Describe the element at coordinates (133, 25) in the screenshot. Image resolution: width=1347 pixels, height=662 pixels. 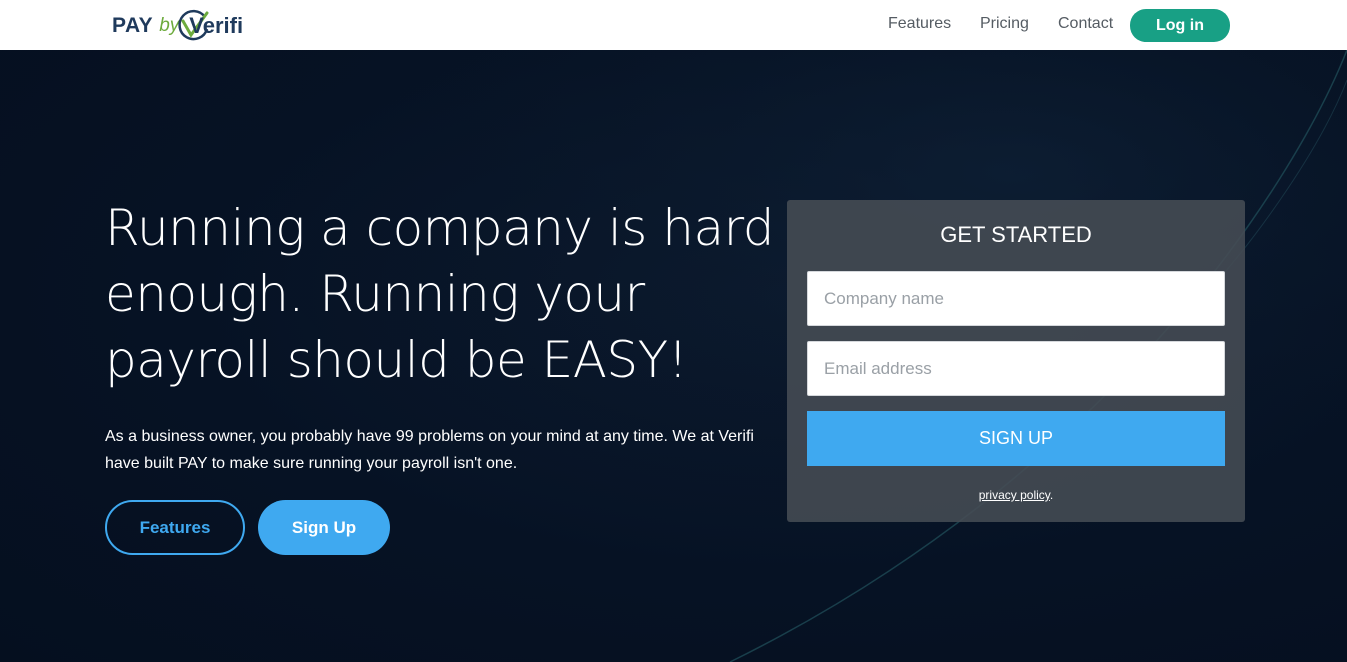
I see `logo-pay-text: PAY` at that location.